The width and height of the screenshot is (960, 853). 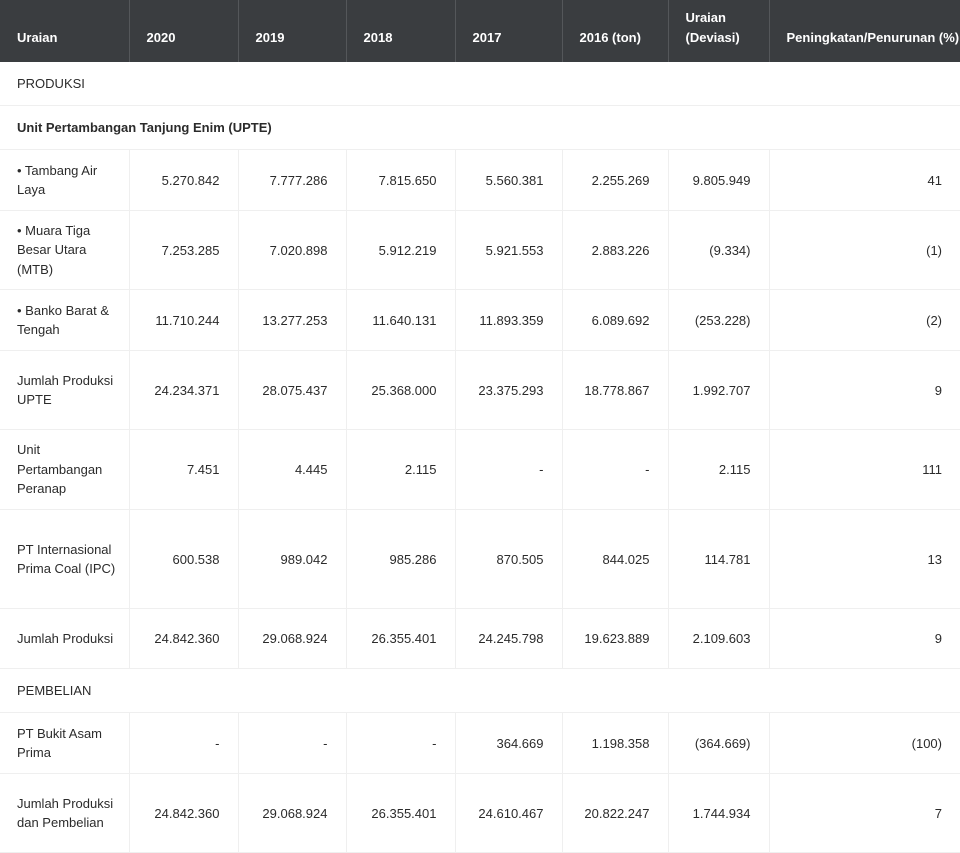 I want to click on cell-2016: 1.198.358, so click(x=615, y=743).